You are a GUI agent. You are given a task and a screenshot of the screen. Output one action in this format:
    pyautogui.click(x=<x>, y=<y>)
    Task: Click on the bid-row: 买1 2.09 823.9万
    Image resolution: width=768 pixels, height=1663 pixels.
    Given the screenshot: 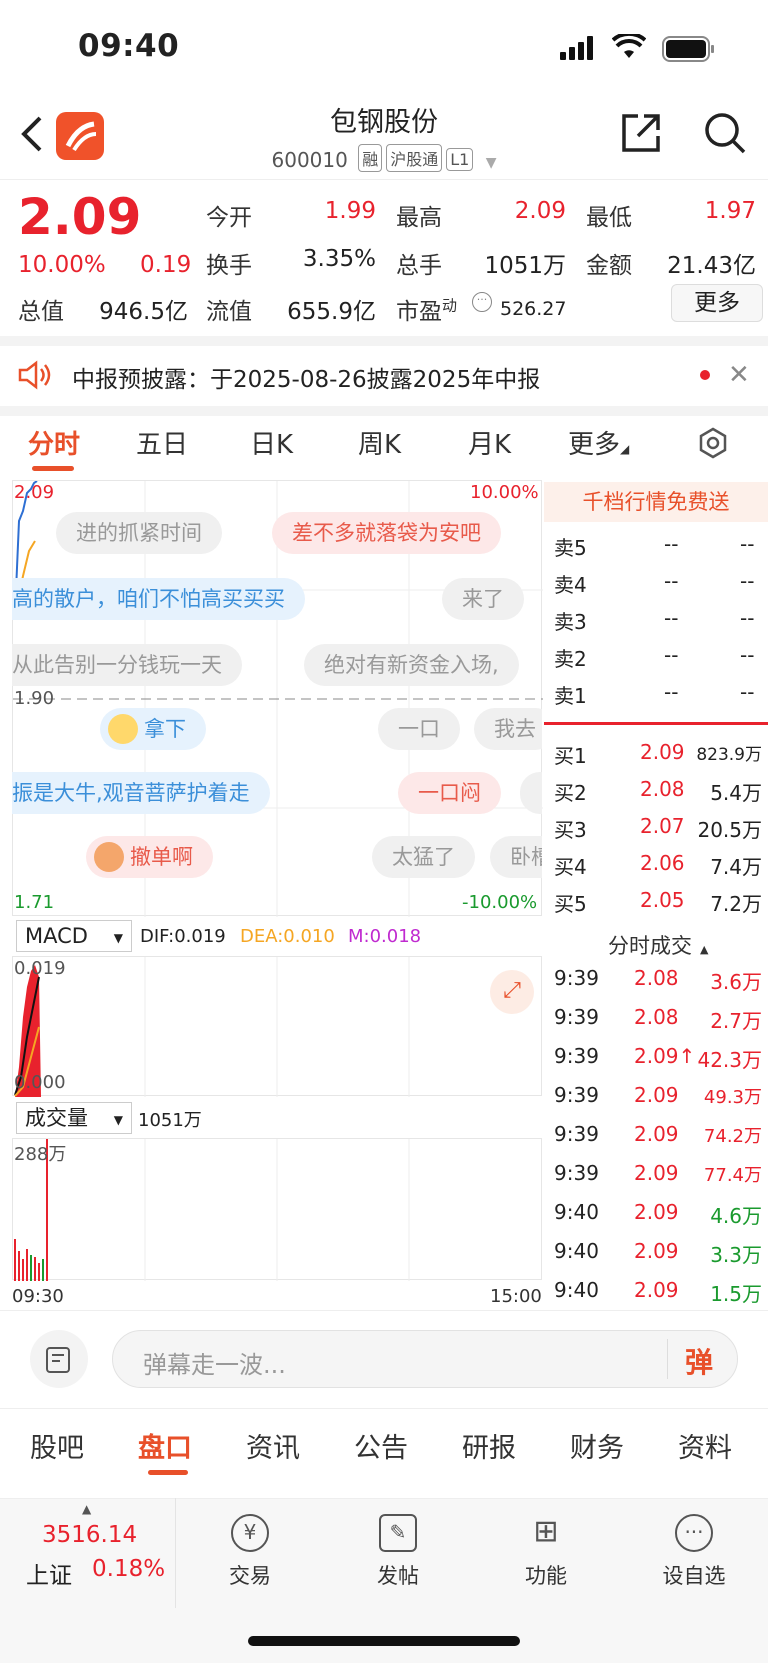 What is the action you would take?
    pyautogui.click(x=658, y=754)
    